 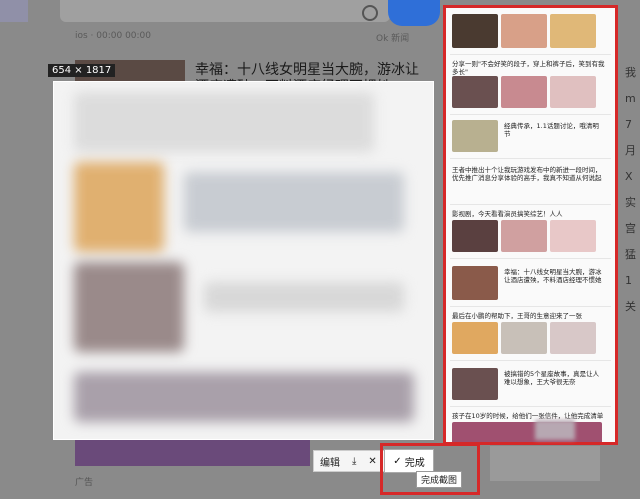 I want to click on highlight-box-toolbar, so click(x=430, y=469).